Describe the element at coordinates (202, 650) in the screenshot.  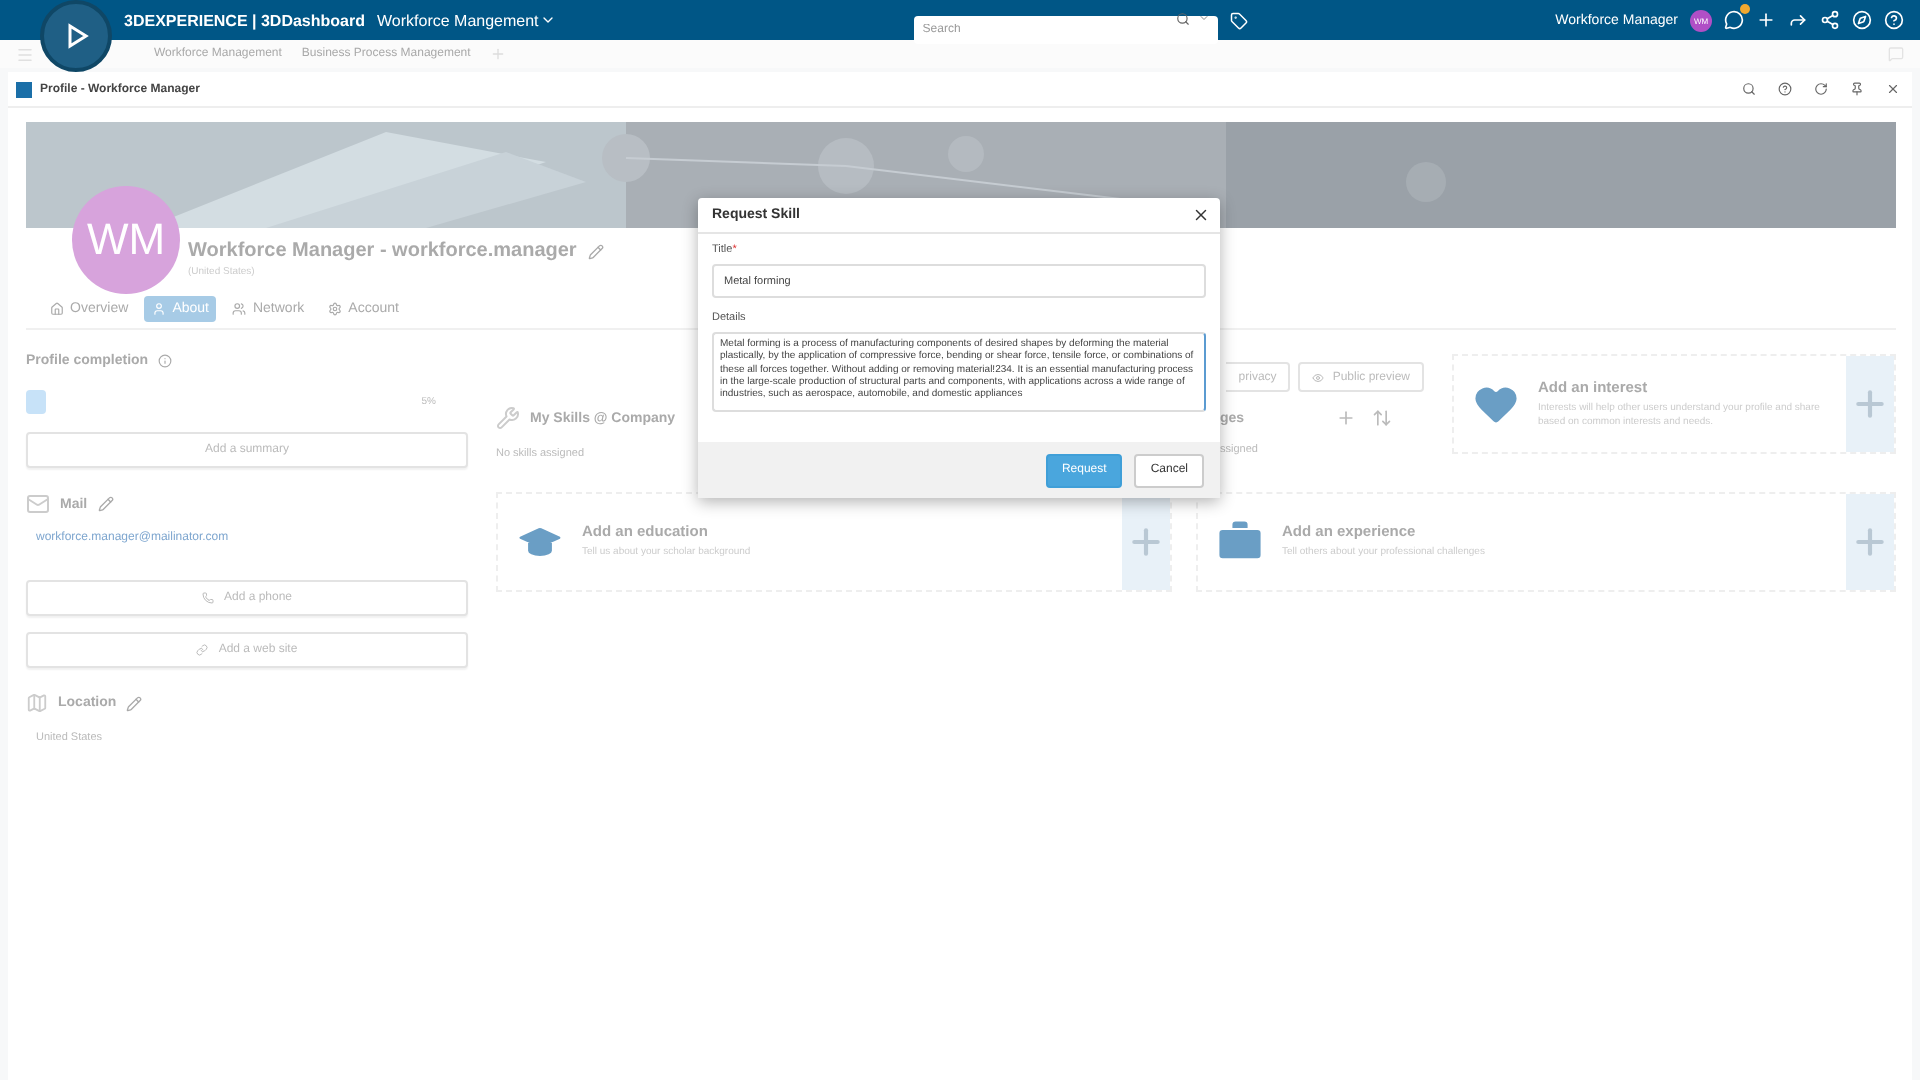
I see `link-icon` at that location.